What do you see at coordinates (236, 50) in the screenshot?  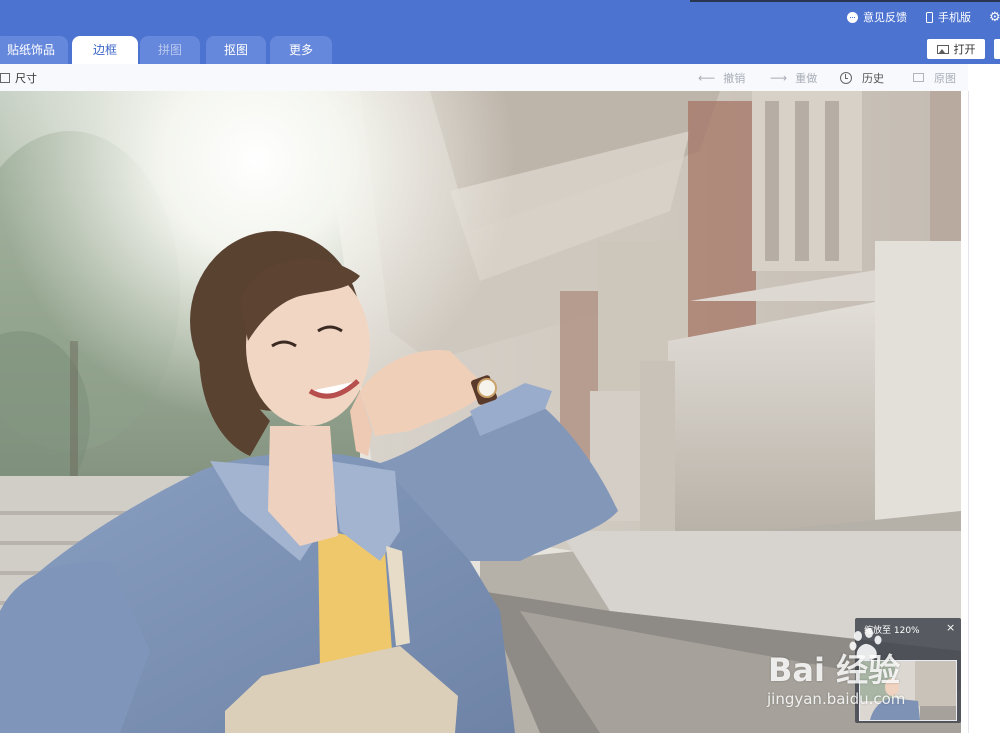 I see `tab-cutout: 抠图` at bounding box center [236, 50].